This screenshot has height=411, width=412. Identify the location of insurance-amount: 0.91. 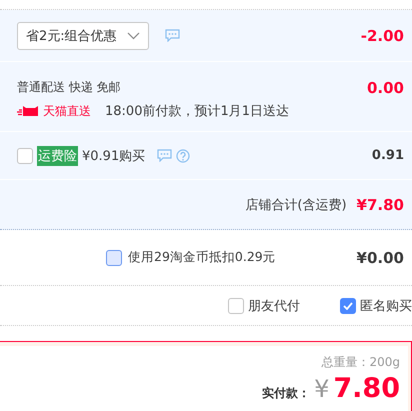
(388, 155).